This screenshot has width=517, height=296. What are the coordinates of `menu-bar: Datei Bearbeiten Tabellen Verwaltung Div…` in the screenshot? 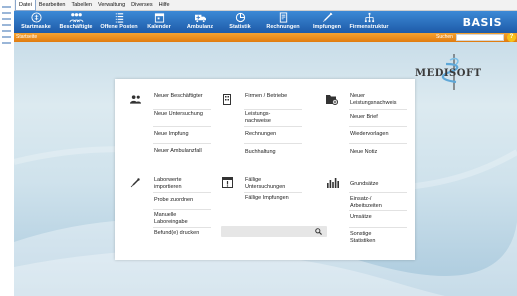 It's located at (265, 5).